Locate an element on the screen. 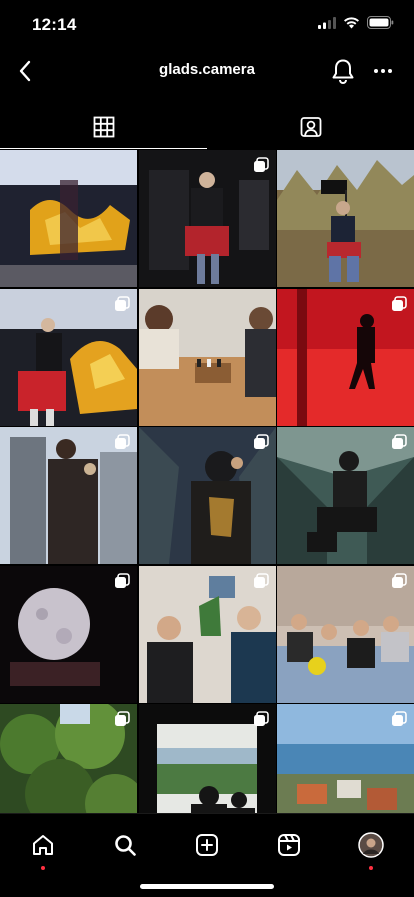  create-icon is located at coordinates (207, 845).